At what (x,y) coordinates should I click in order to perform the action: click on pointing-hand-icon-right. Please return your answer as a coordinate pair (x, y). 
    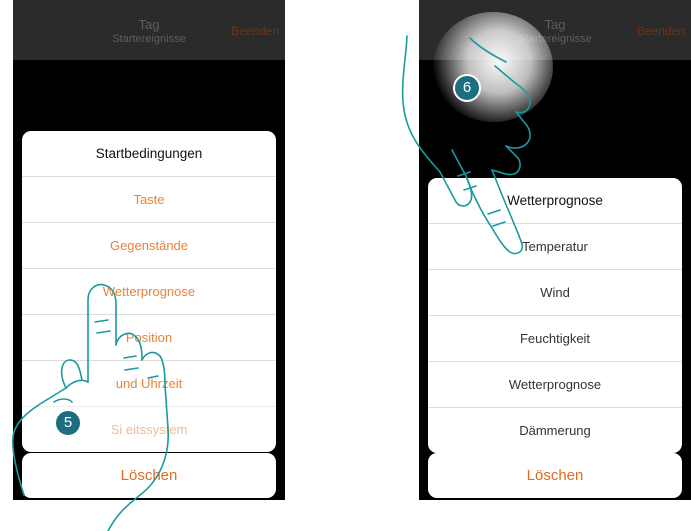
    Looking at the image, I should click on (466, 145).